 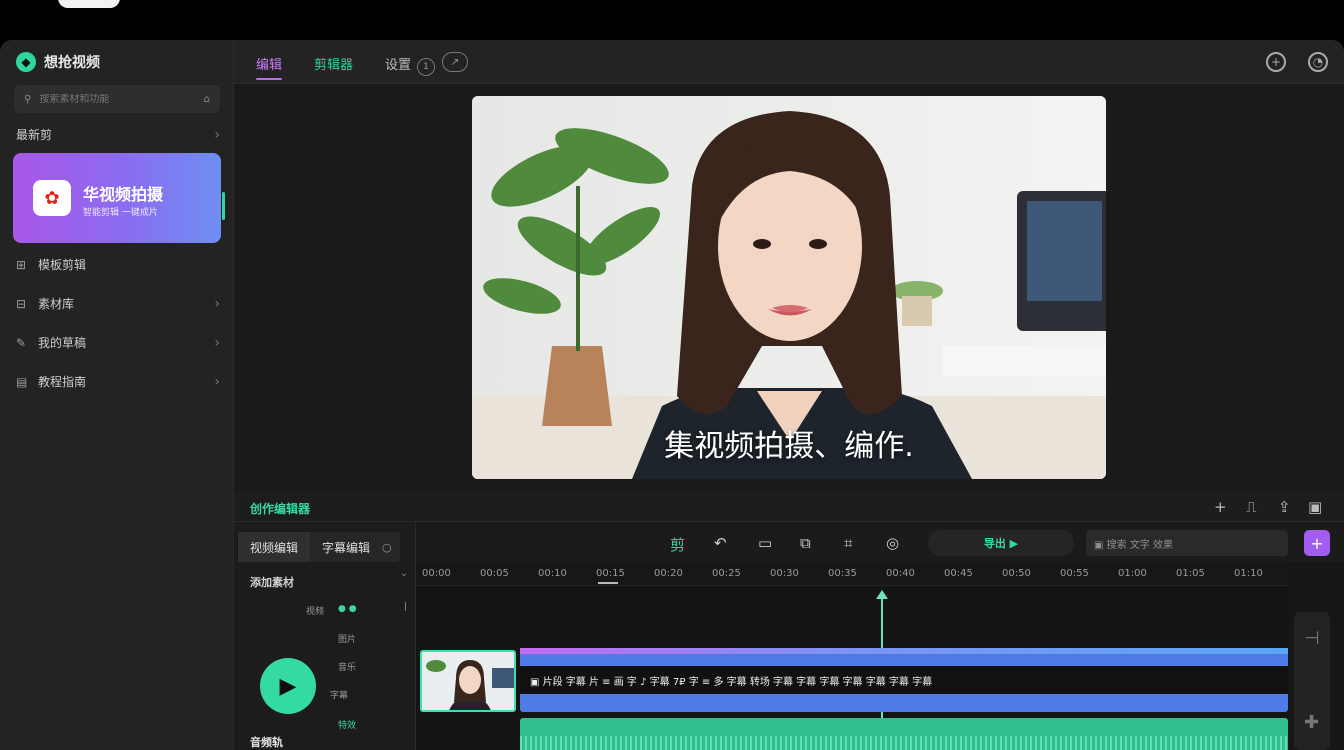 I want to click on notch-pill, so click(x=89, y=4).